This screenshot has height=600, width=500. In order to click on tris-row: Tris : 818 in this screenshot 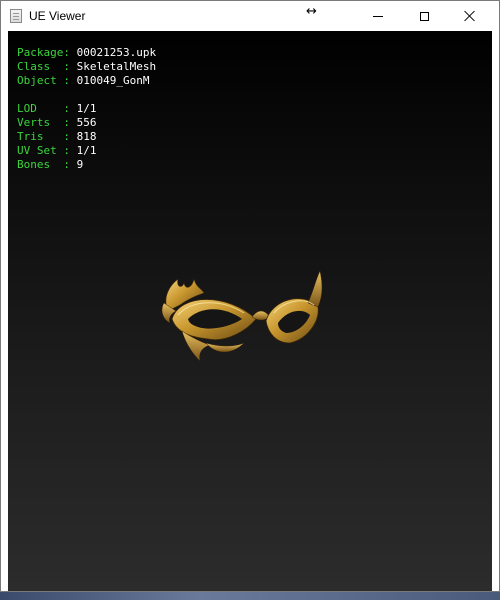, I will do `click(86, 137)`.